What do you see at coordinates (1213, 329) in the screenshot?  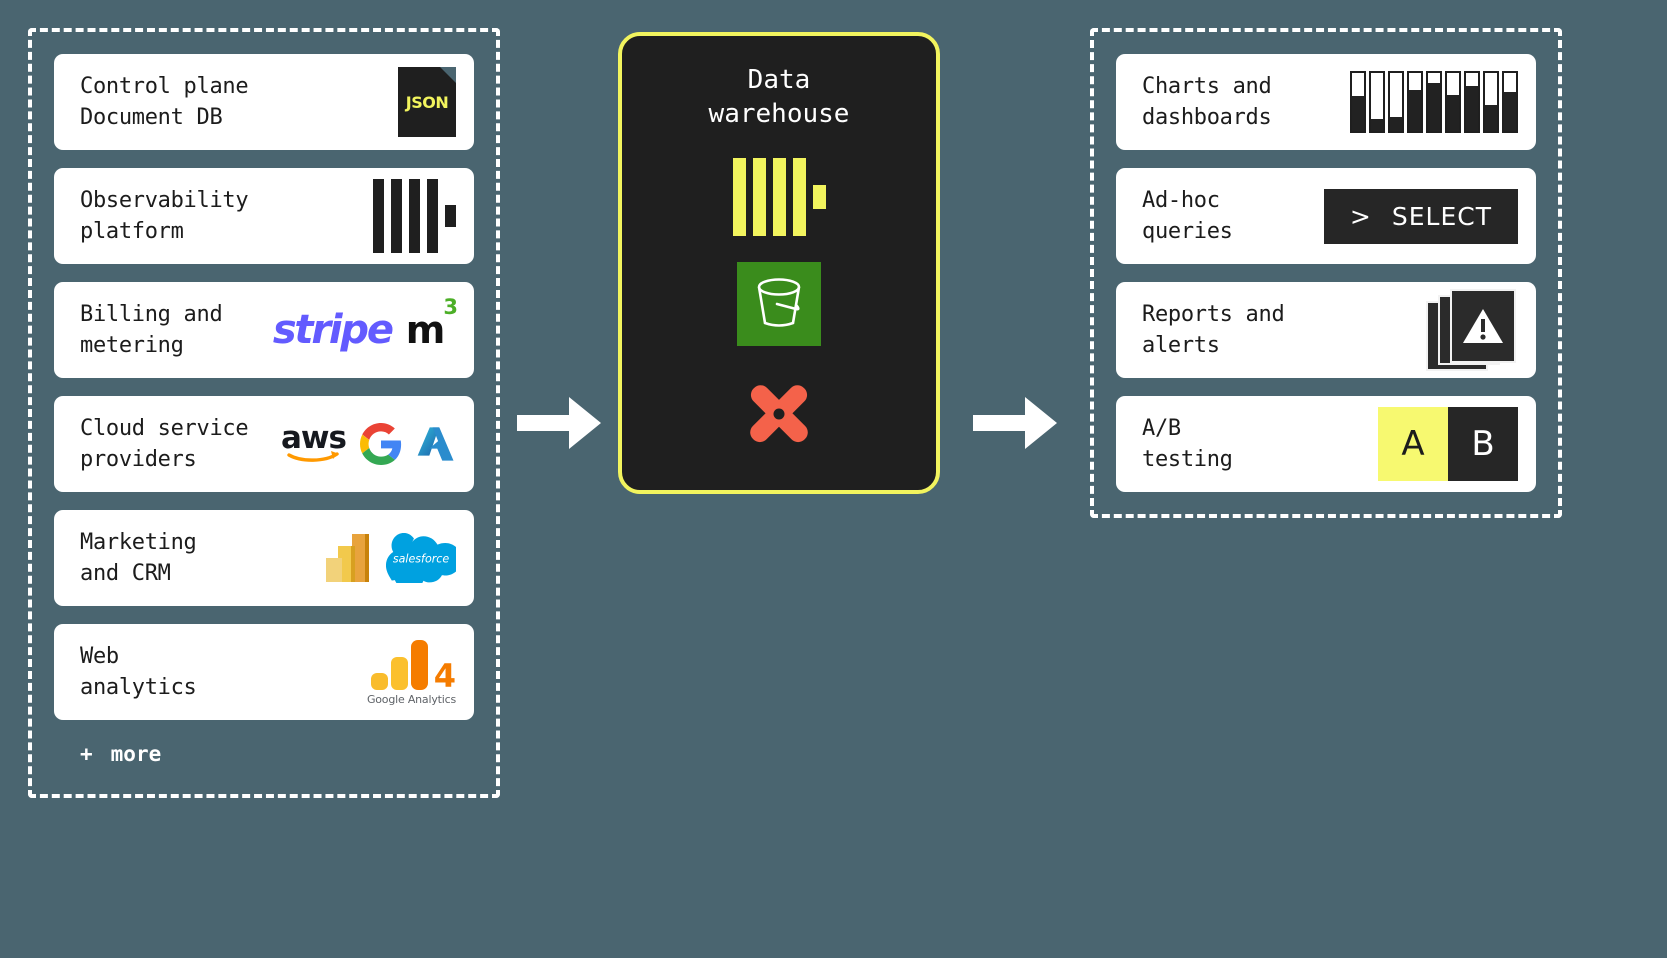 I see `consumer-card-label: Reports and alerts` at bounding box center [1213, 329].